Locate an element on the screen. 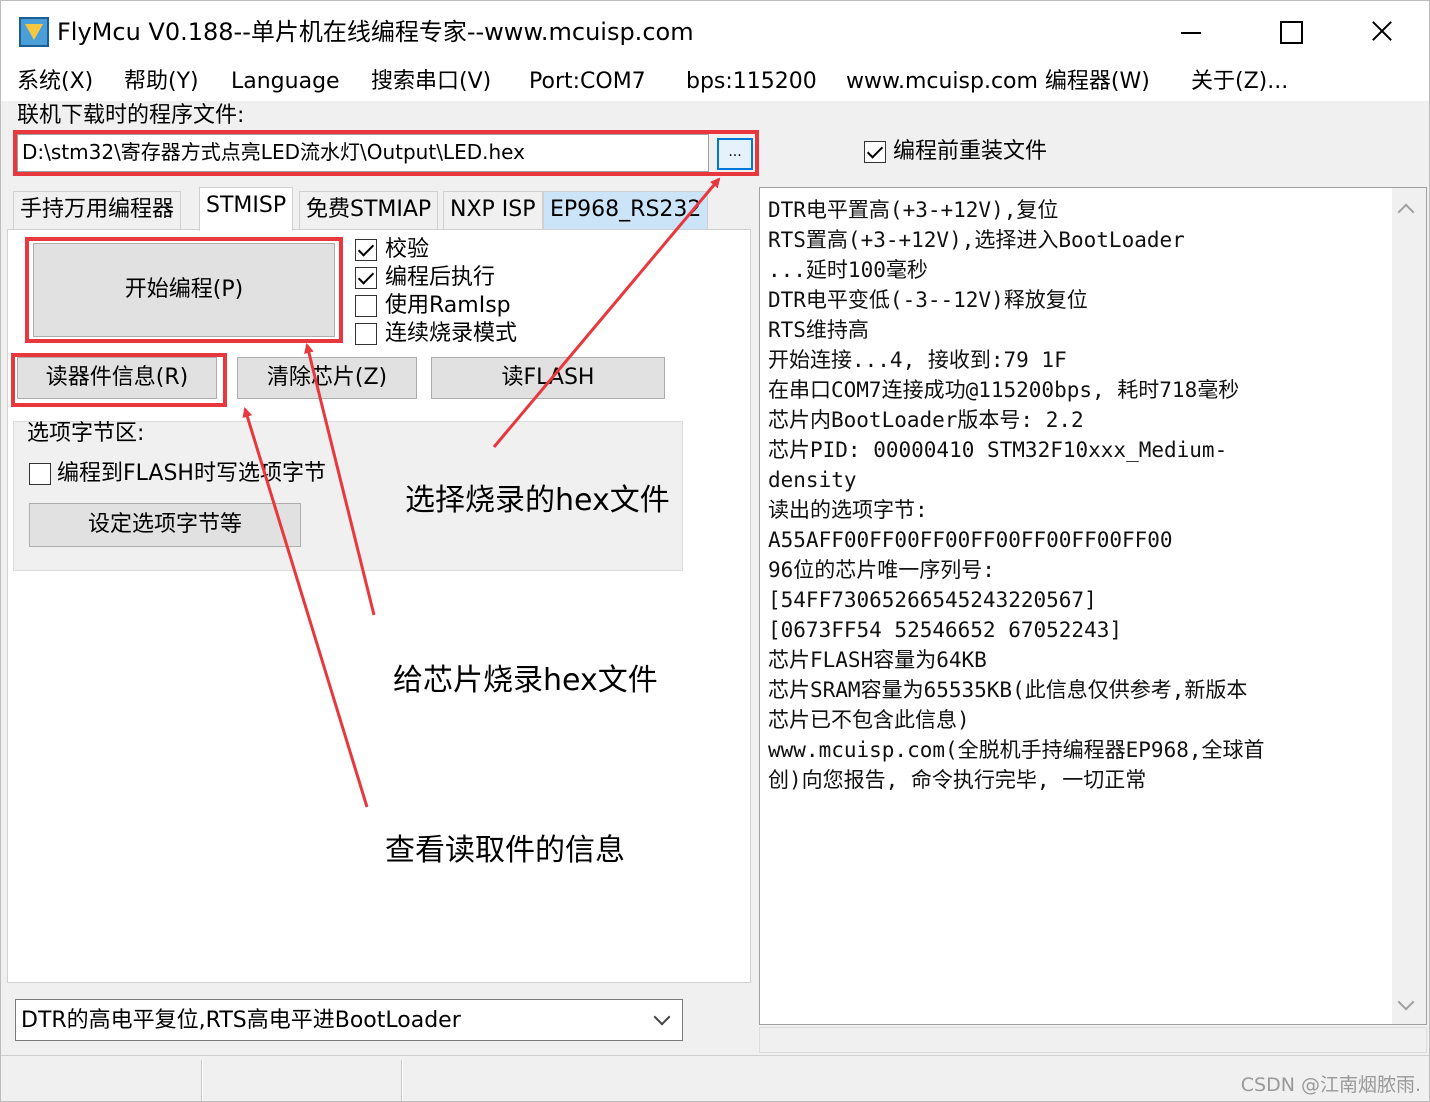 The image size is (1430, 1102). reset-mode-value: DTR的高电平复位,RTS高电平进BootLoader is located at coordinates (241, 1020).